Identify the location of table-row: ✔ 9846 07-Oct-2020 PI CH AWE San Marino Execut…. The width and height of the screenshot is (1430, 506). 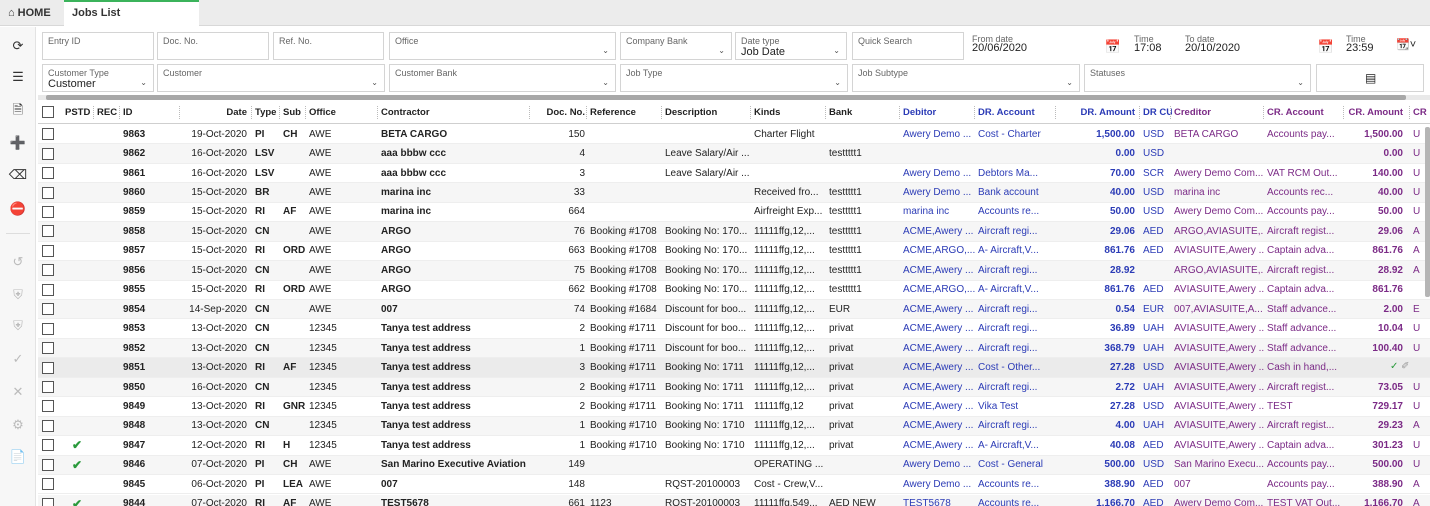
(734, 465).